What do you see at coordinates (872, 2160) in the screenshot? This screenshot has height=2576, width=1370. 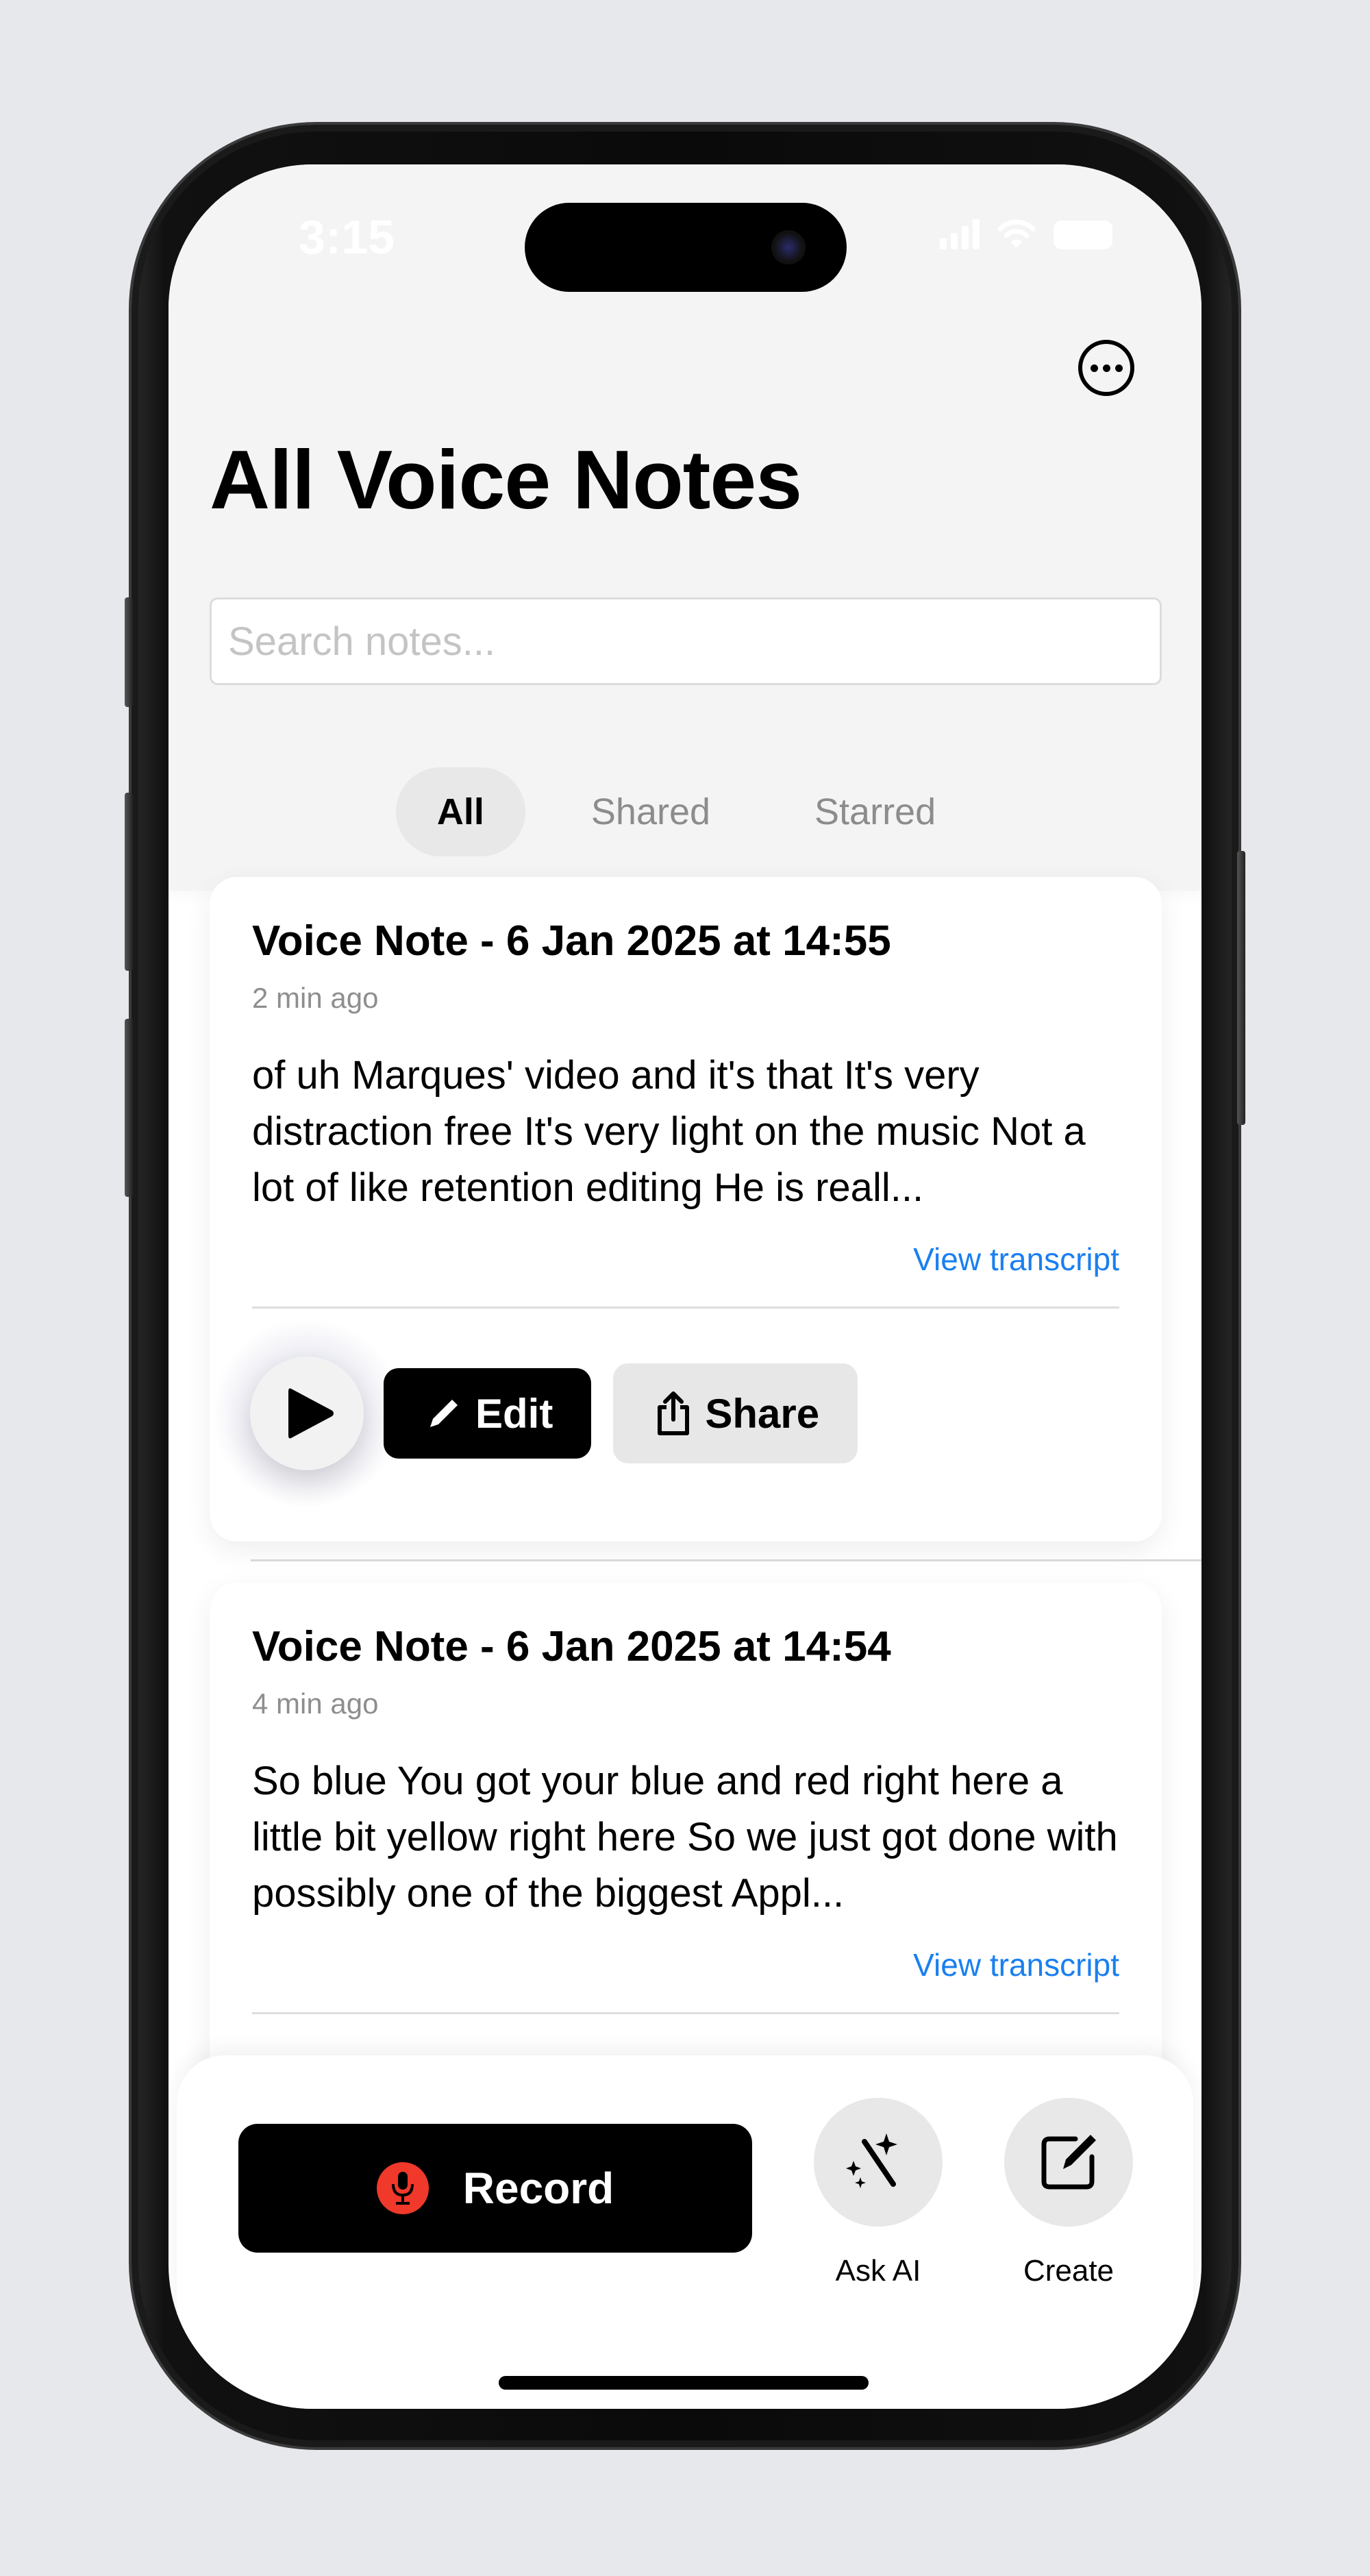 I see `magic-wand-icon` at bounding box center [872, 2160].